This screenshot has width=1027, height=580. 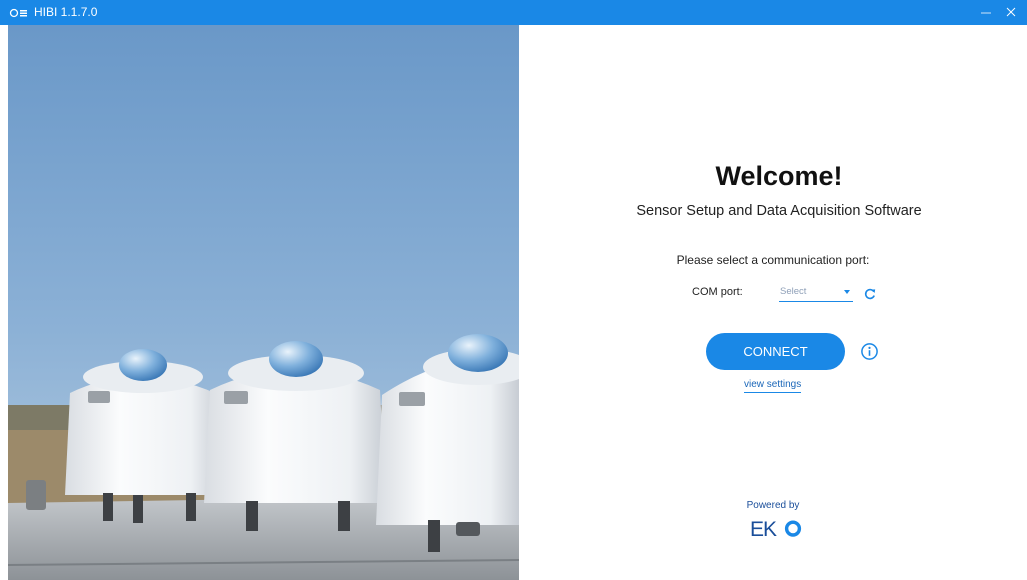 What do you see at coordinates (847, 292) in the screenshot?
I see `chevron-down-icon` at bounding box center [847, 292].